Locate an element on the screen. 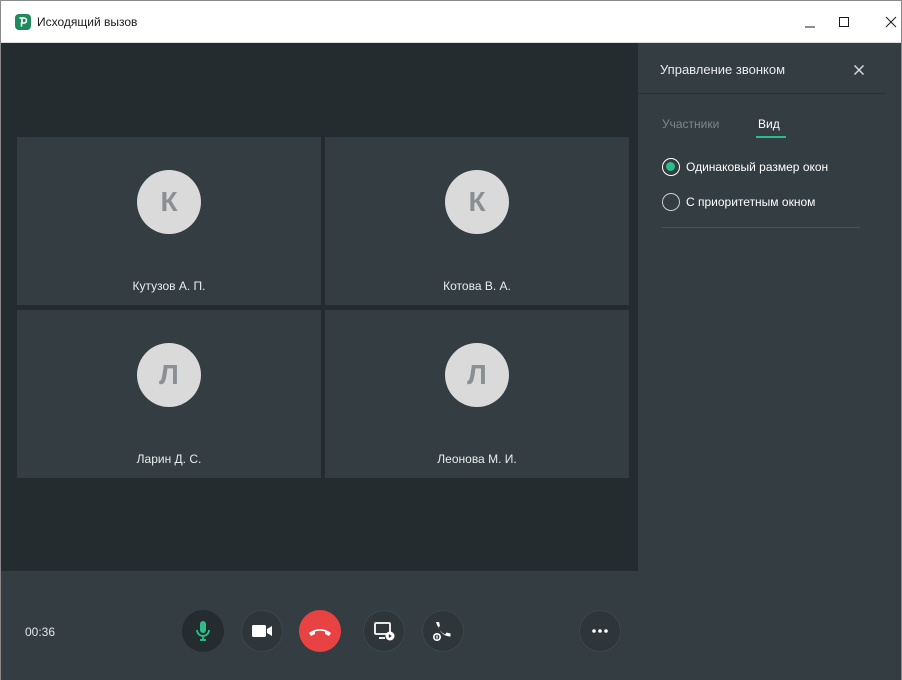  microphone-button is located at coordinates (203, 631).